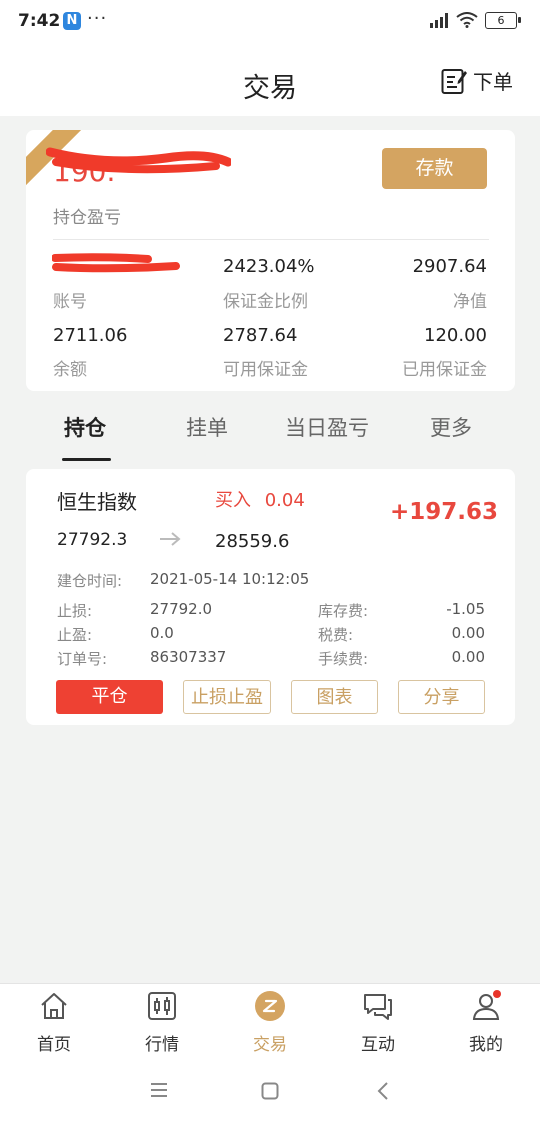 The height and width of the screenshot is (1124, 540). I want to click on swap-value: -1.05, so click(465, 609).